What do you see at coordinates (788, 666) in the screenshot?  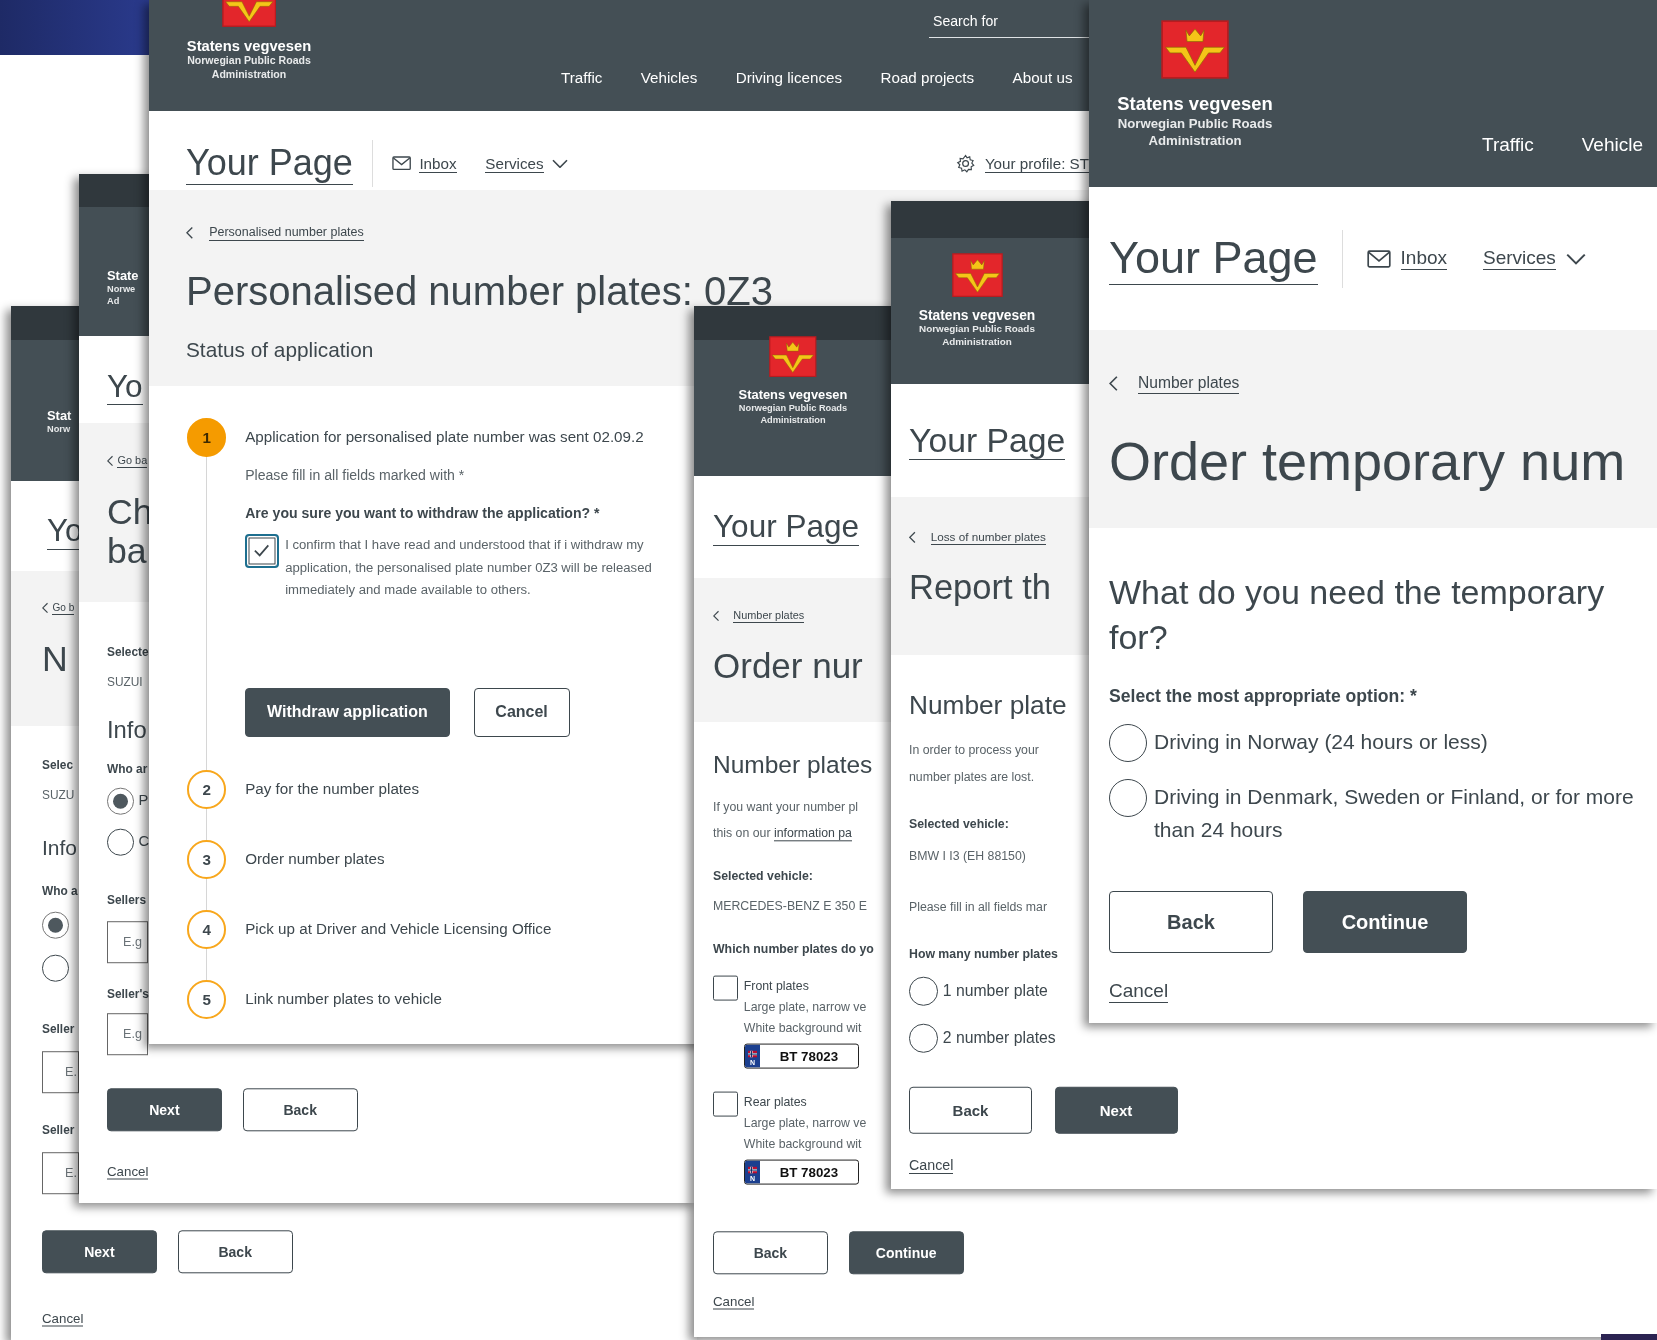 I see `page-heading: Order nur` at bounding box center [788, 666].